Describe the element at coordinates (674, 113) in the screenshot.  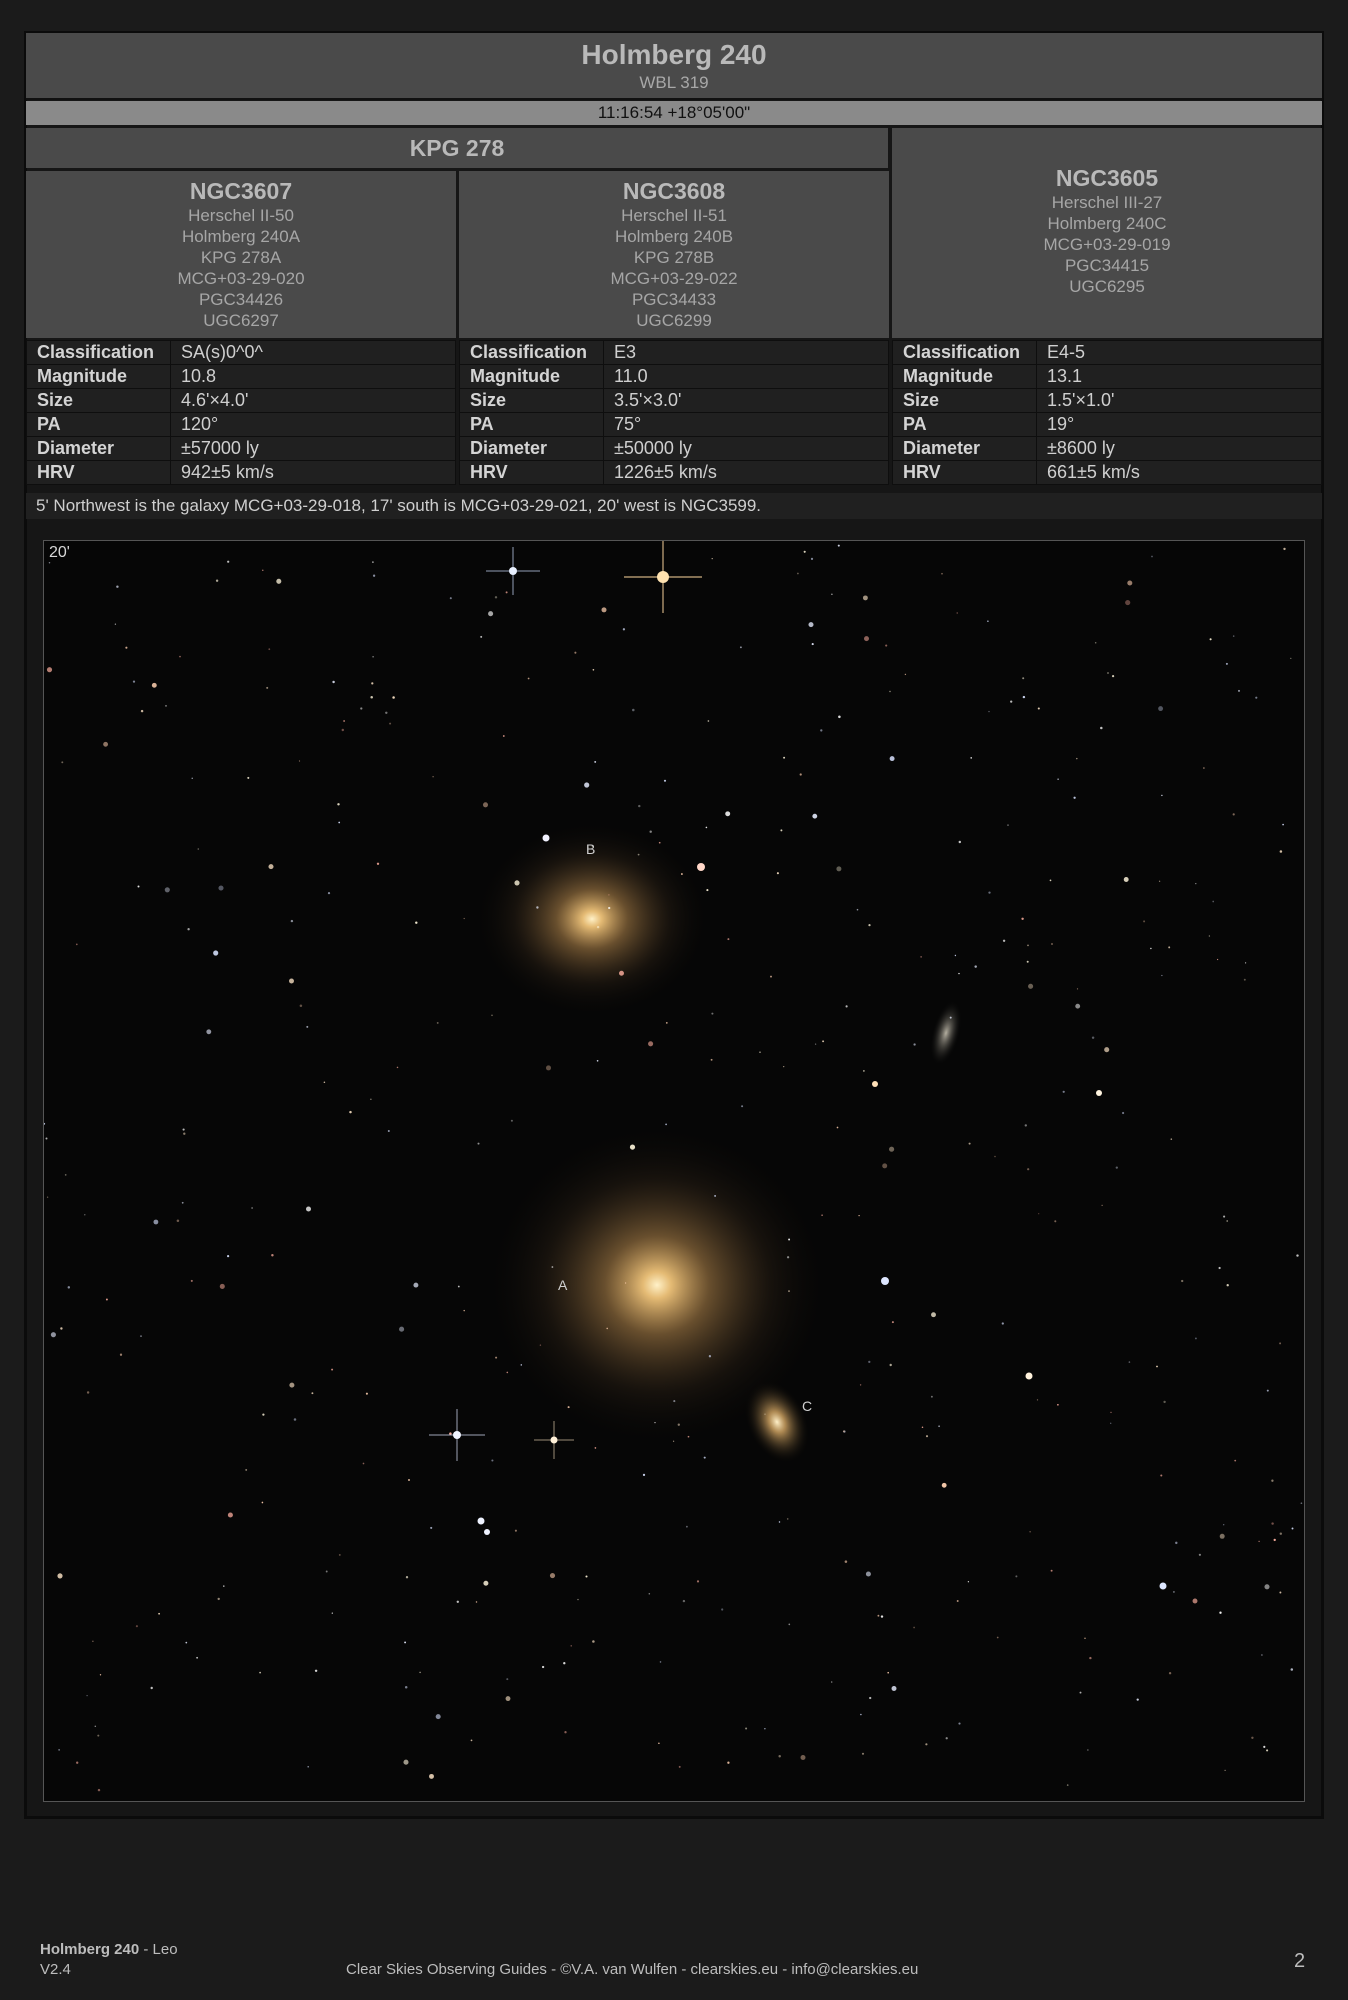
I see `coordinates: 11:16:54 +18°05'00"` at that location.